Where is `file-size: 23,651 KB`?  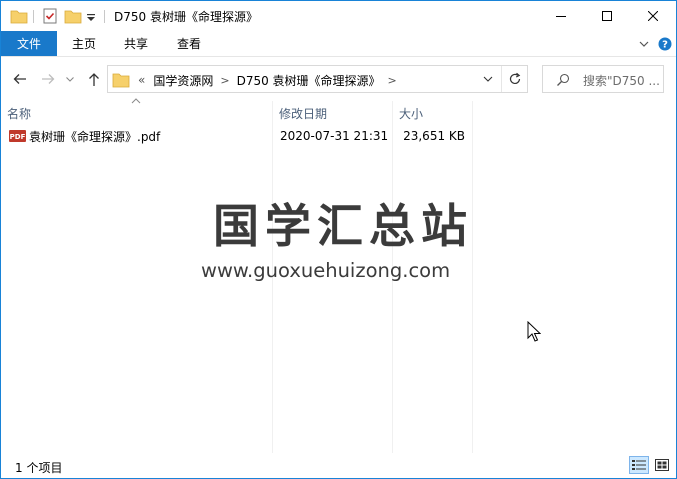
file-size: 23,651 KB is located at coordinates (434, 136).